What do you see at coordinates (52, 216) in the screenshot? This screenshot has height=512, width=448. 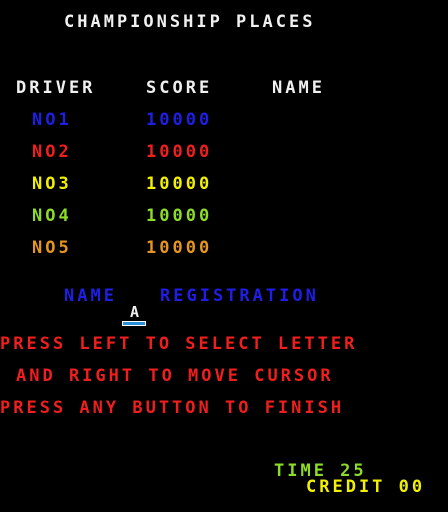 I see `rank-label: NO4` at bounding box center [52, 216].